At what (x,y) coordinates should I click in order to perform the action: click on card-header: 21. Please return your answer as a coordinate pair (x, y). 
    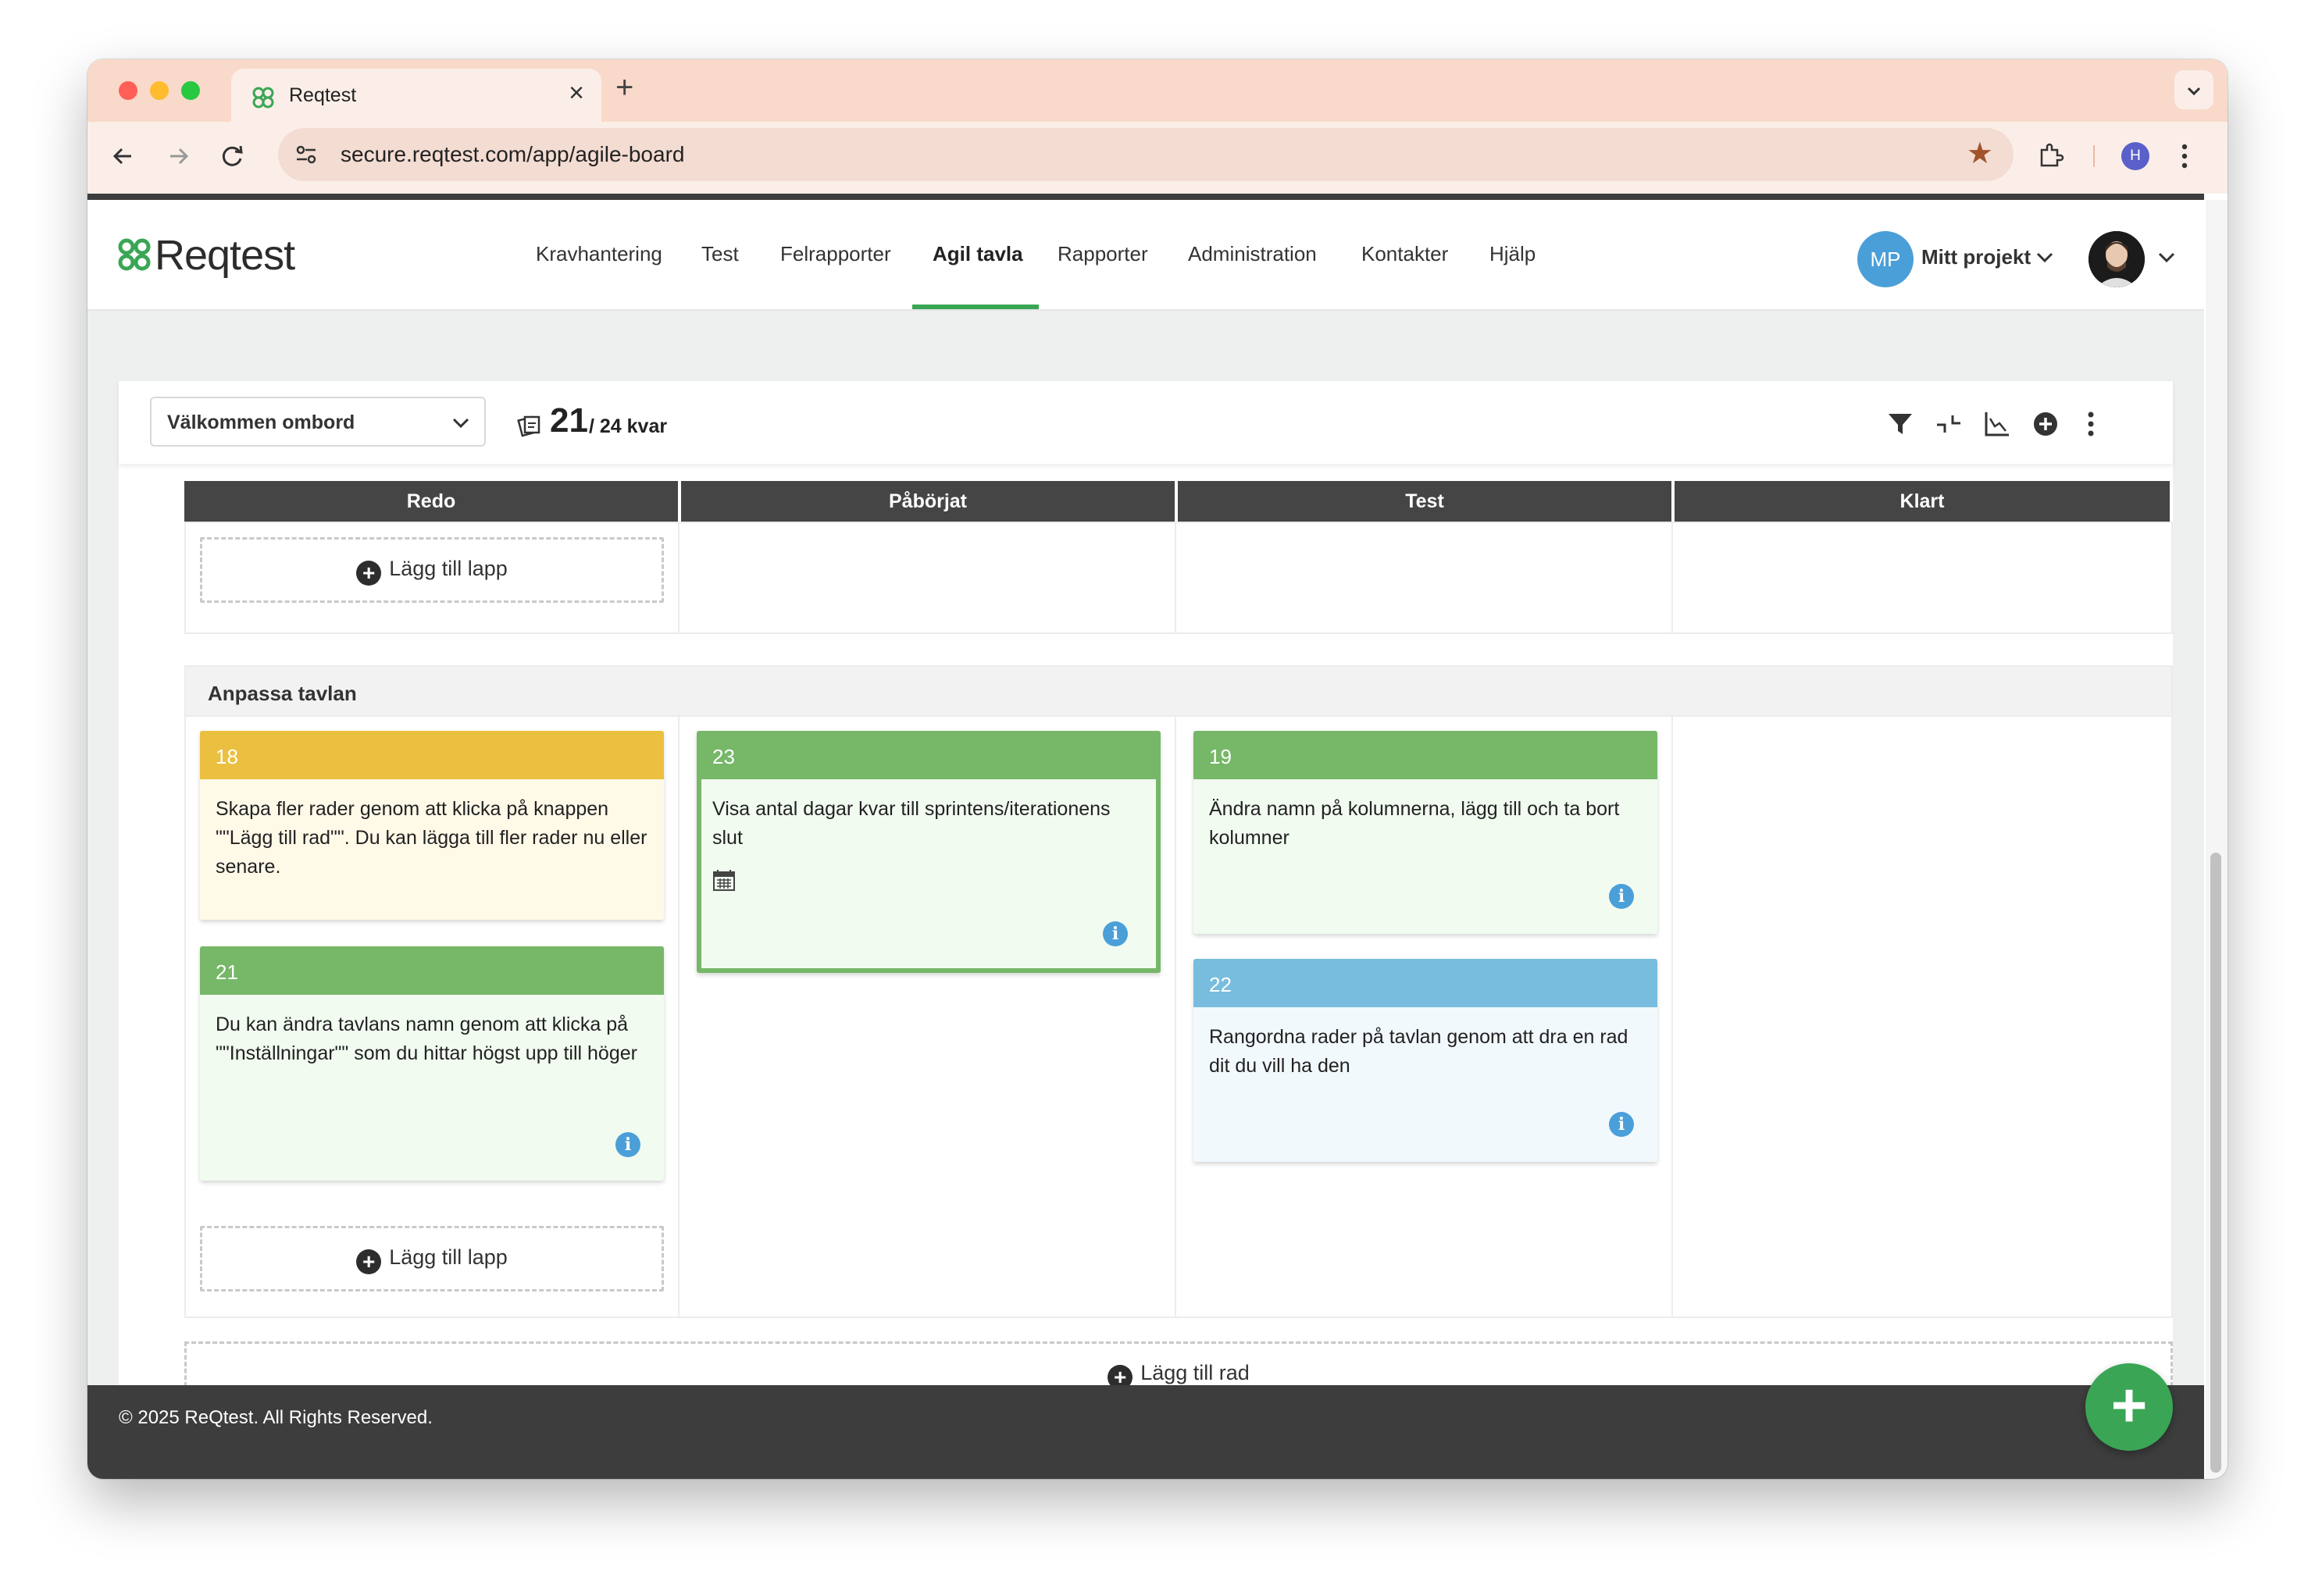
    Looking at the image, I should click on (432, 970).